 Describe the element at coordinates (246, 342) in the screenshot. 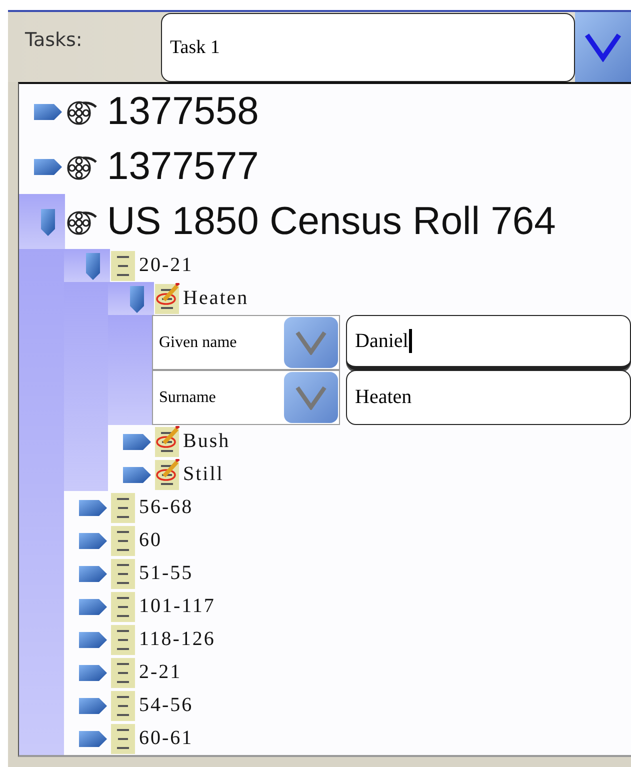

I see `field-name-dropdown: Given name` at that location.